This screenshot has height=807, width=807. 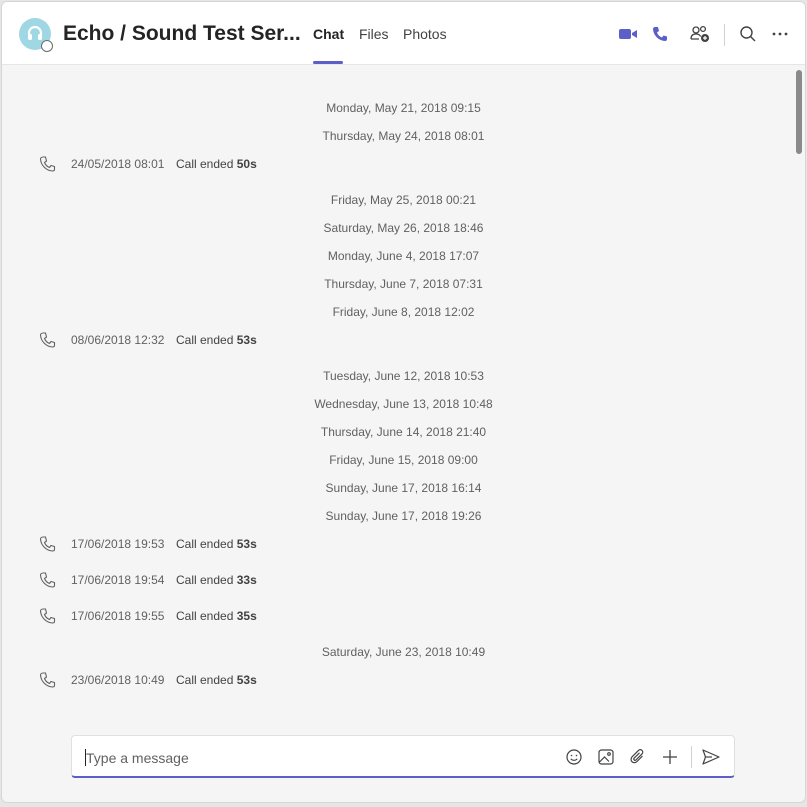 What do you see at coordinates (246, 580) in the screenshot?
I see `call-duration: 33s` at bounding box center [246, 580].